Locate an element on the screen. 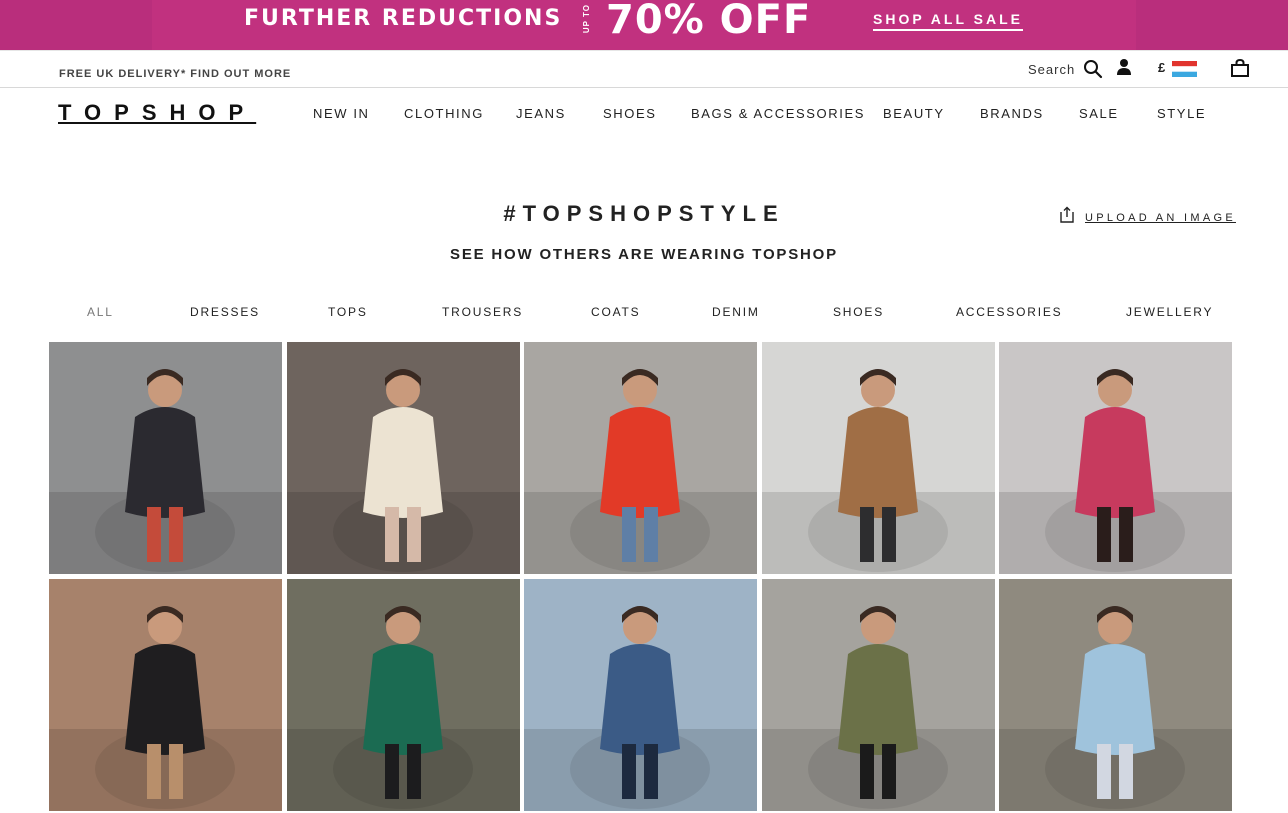  promo-headline: FURTHER REDUCTIONS is located at coordinates (403, 18).